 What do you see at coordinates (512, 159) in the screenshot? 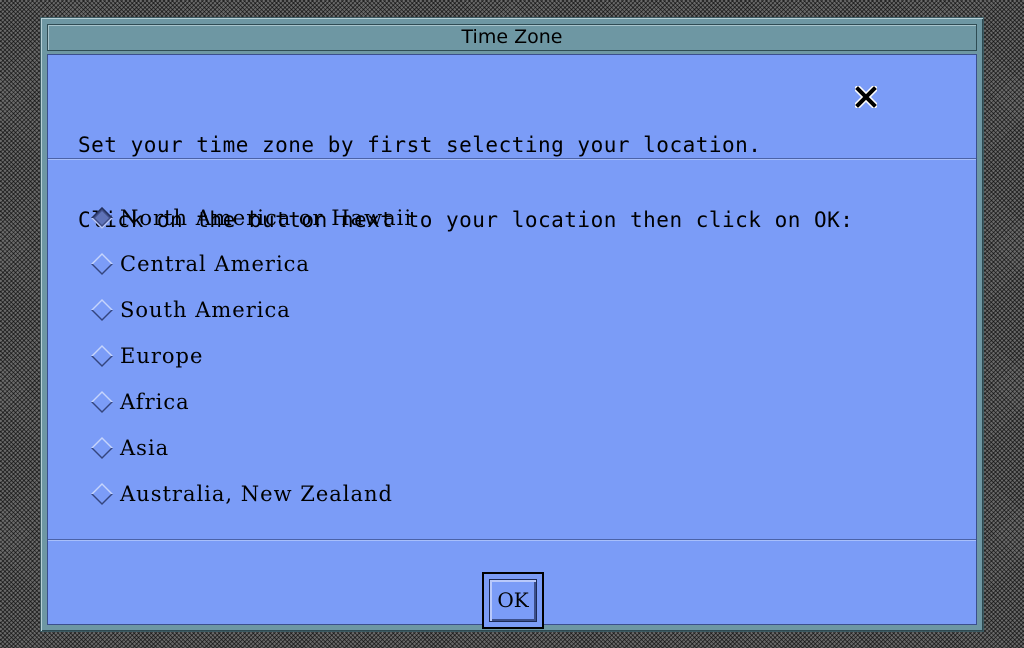
I see `divider-top` at bounding box center [512, 159].